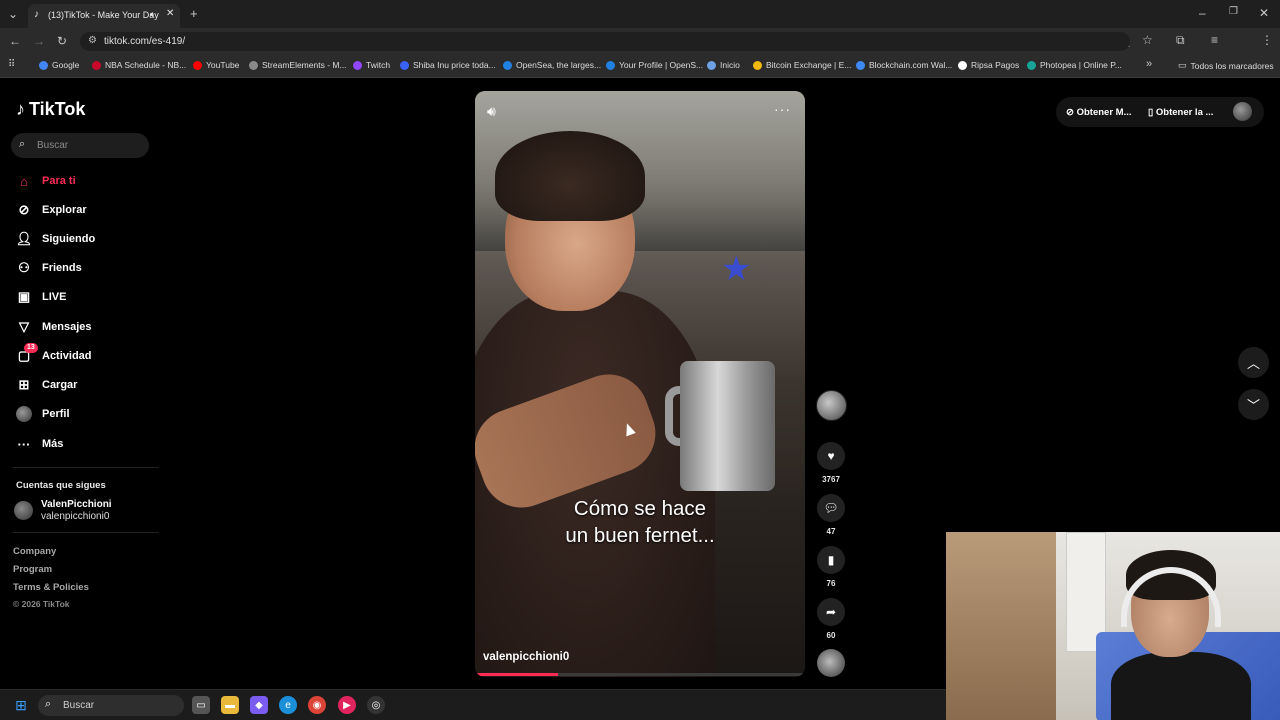 This screenshot has width=1280, height=720. Describe the element at coordinates (1180, 40) in the screenshot. I see `extensions-icon: ⧉` at that location.